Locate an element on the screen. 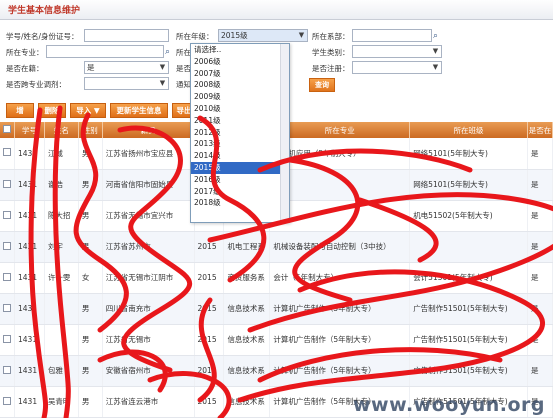 This screenshot has width=553, height=418. grade-select: 2015级 ▼ is located at coordinates (263, 35).